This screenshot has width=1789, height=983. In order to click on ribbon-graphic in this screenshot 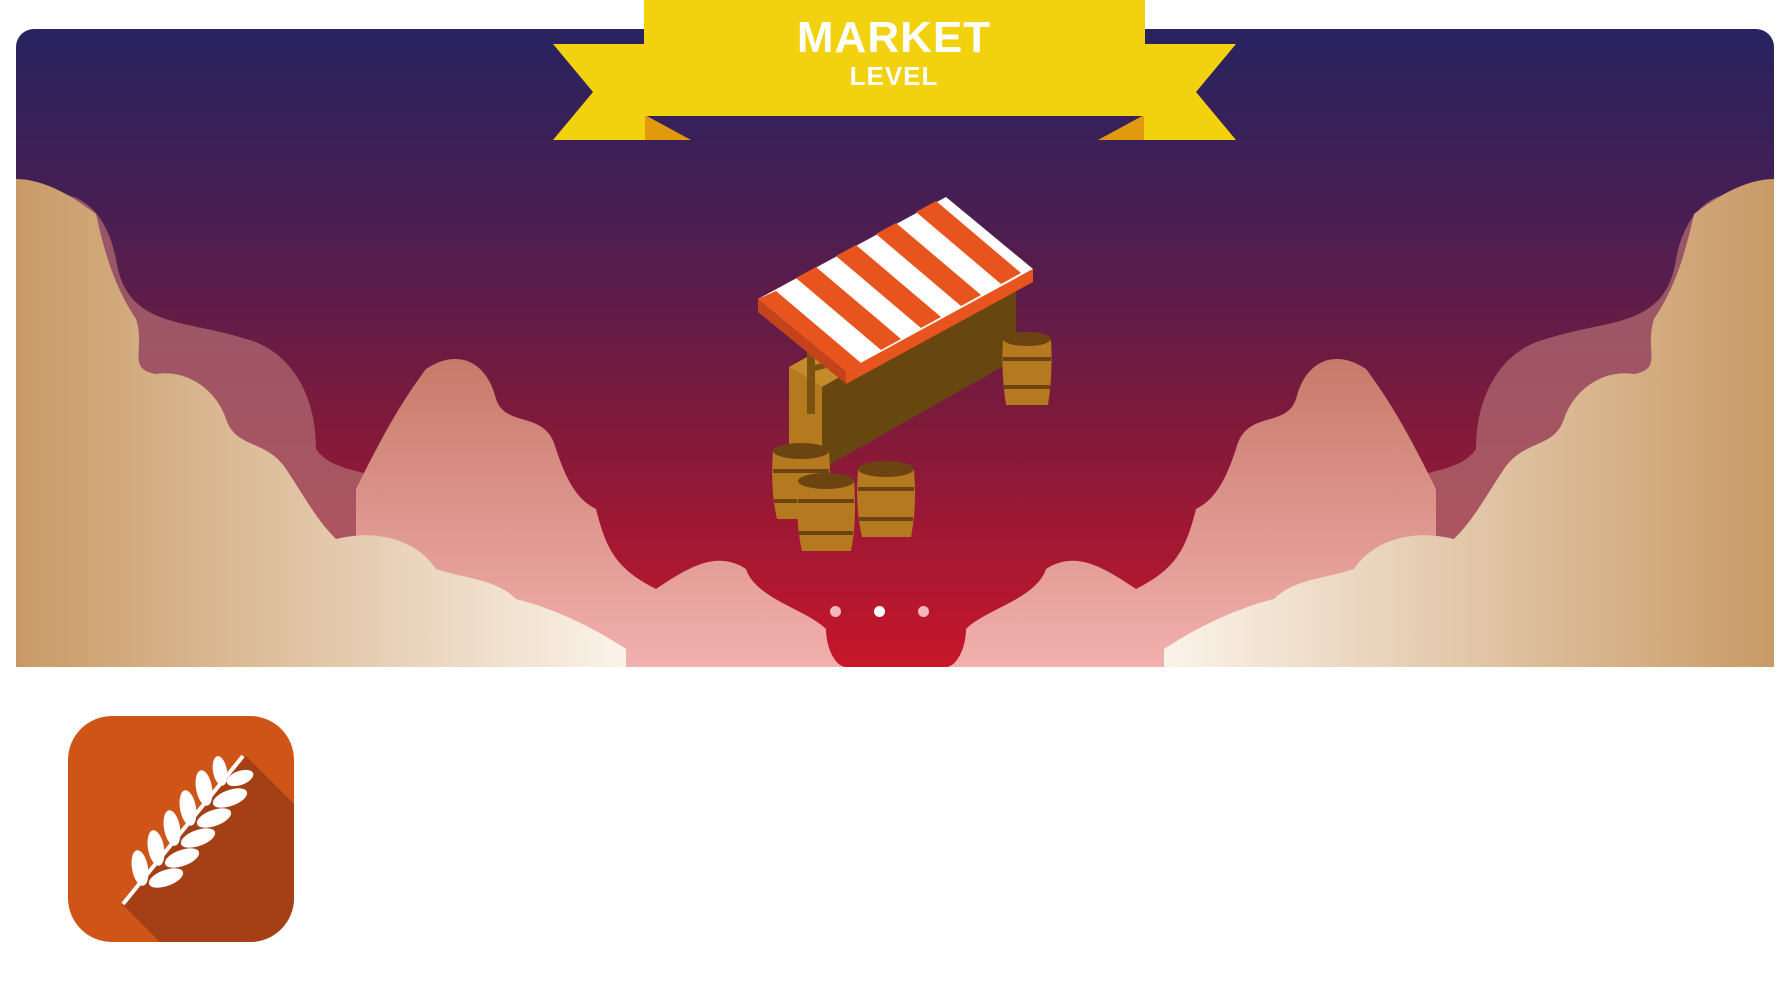, I will do `click(894, 70)`.